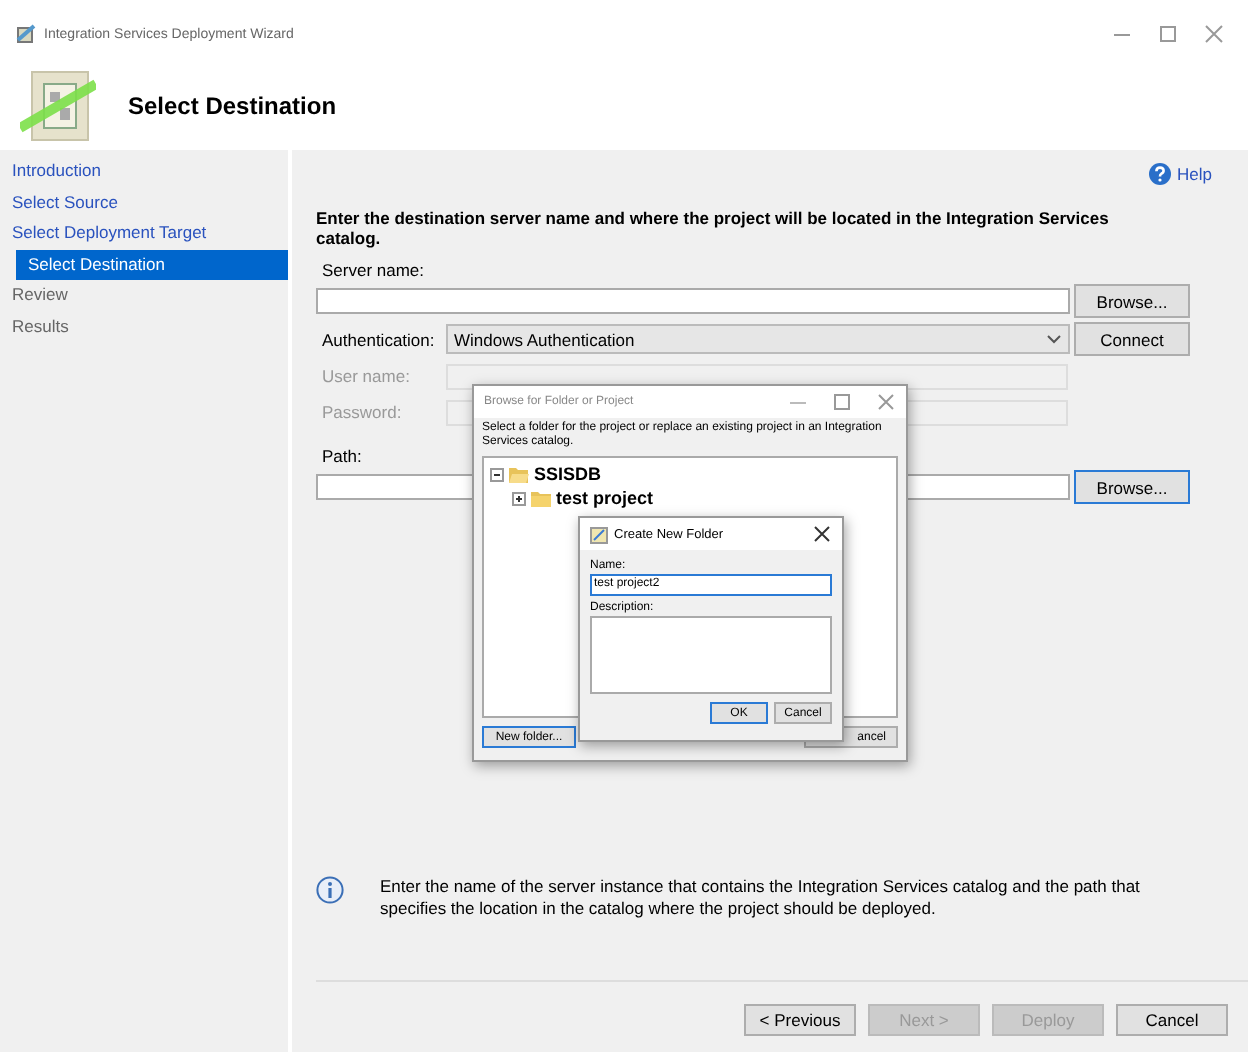  I want to click on nav-item: Review, so click(144, 296).